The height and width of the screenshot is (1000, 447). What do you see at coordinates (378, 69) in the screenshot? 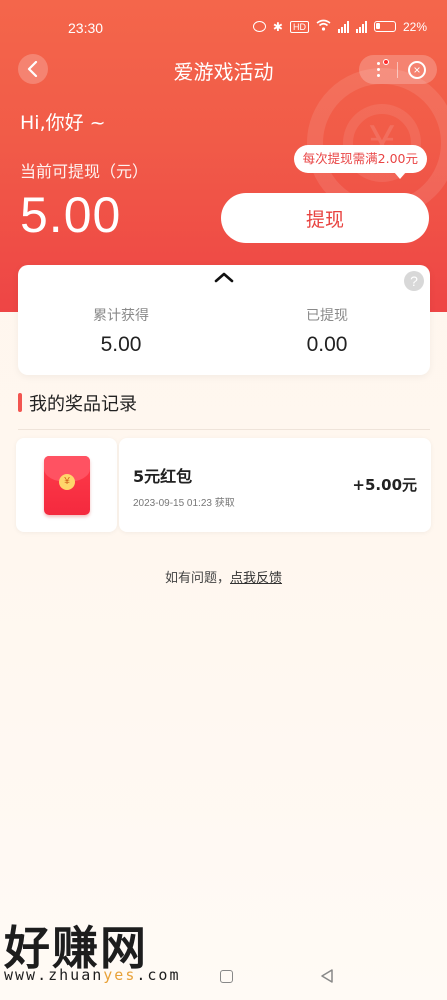
I see `more-button` at bounding box center [378, 69].